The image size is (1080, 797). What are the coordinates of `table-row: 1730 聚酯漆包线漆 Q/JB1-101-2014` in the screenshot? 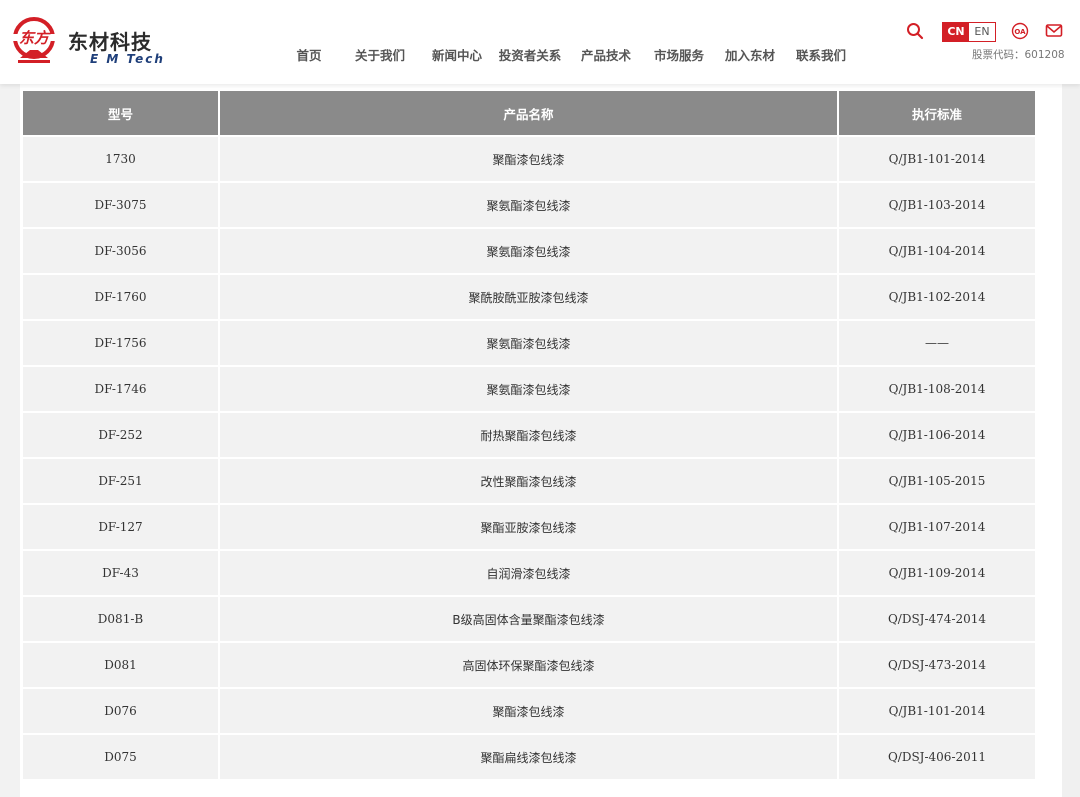 It's located at (529, 159).